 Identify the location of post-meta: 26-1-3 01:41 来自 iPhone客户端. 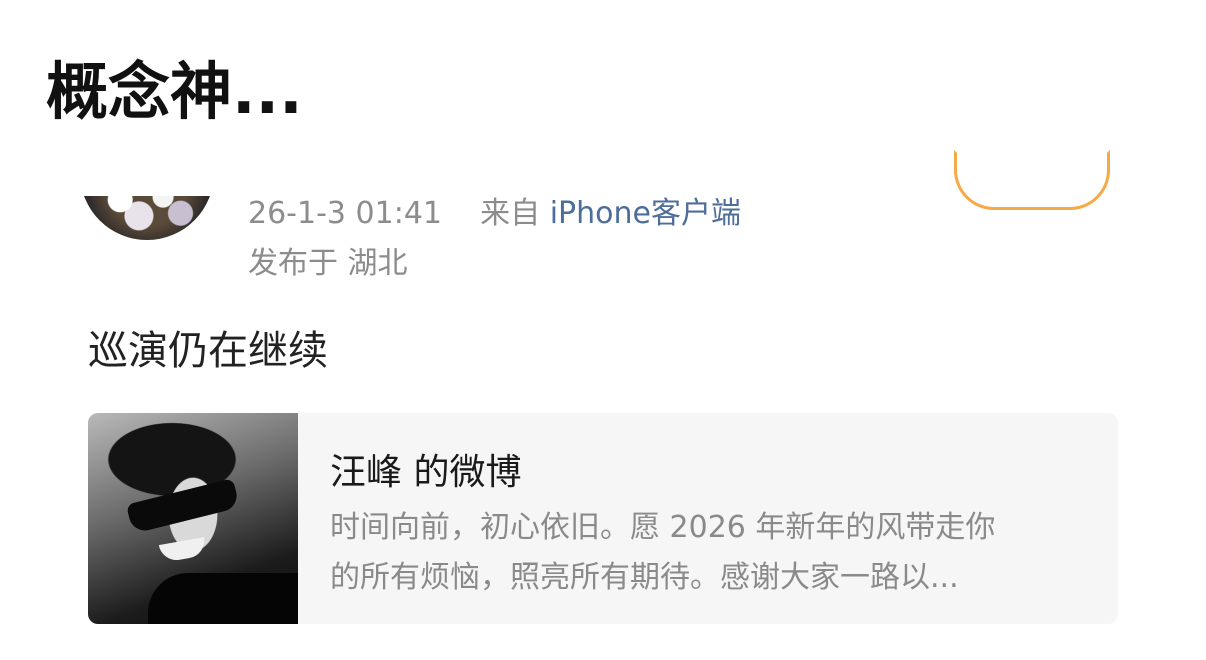
(494, 214).